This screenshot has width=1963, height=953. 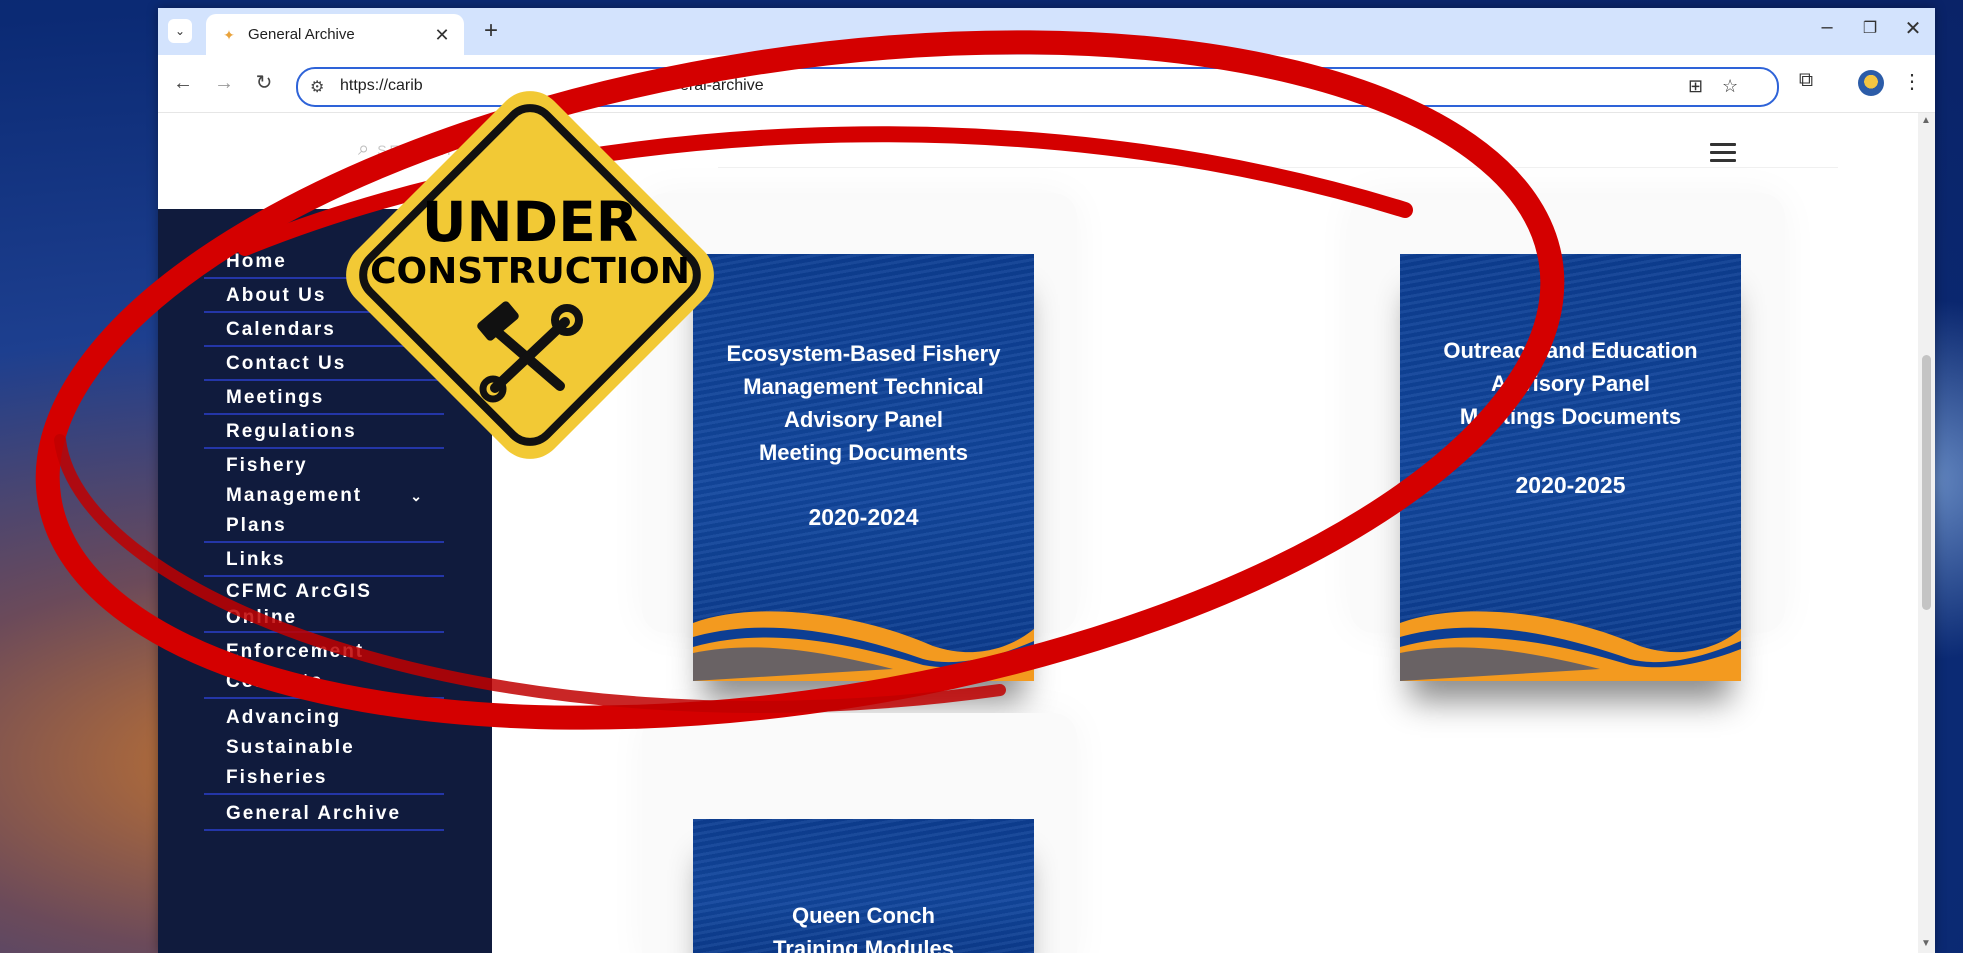 I want to click on card-title-line: Training Modules, so click(x=863, y=944).